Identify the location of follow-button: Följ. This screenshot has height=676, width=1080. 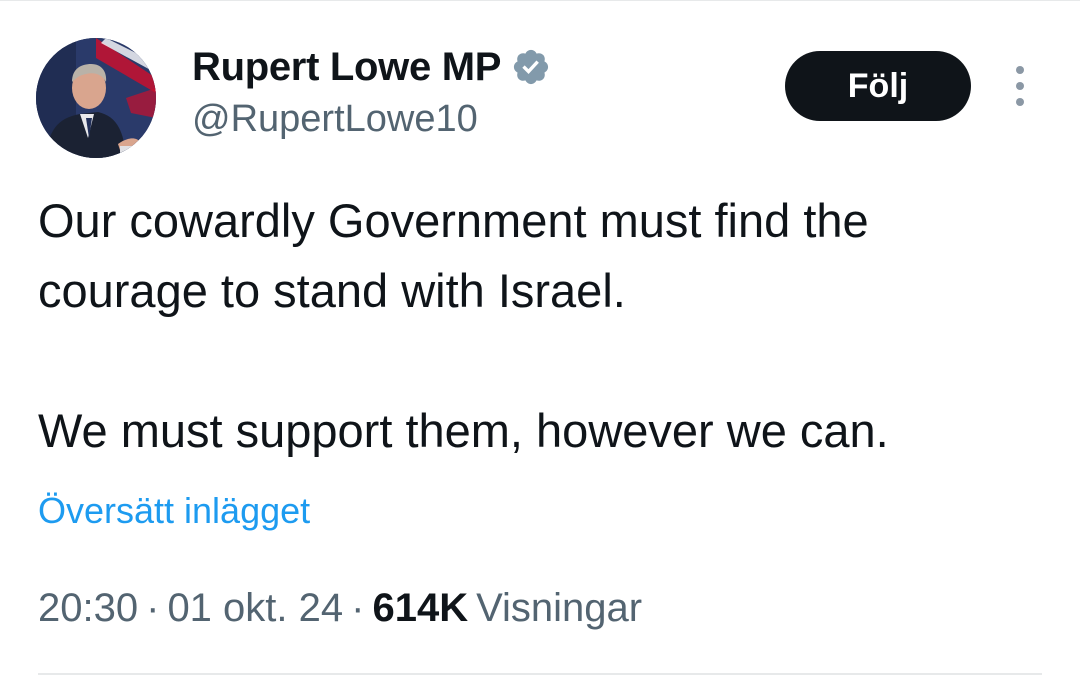
(878, 86).